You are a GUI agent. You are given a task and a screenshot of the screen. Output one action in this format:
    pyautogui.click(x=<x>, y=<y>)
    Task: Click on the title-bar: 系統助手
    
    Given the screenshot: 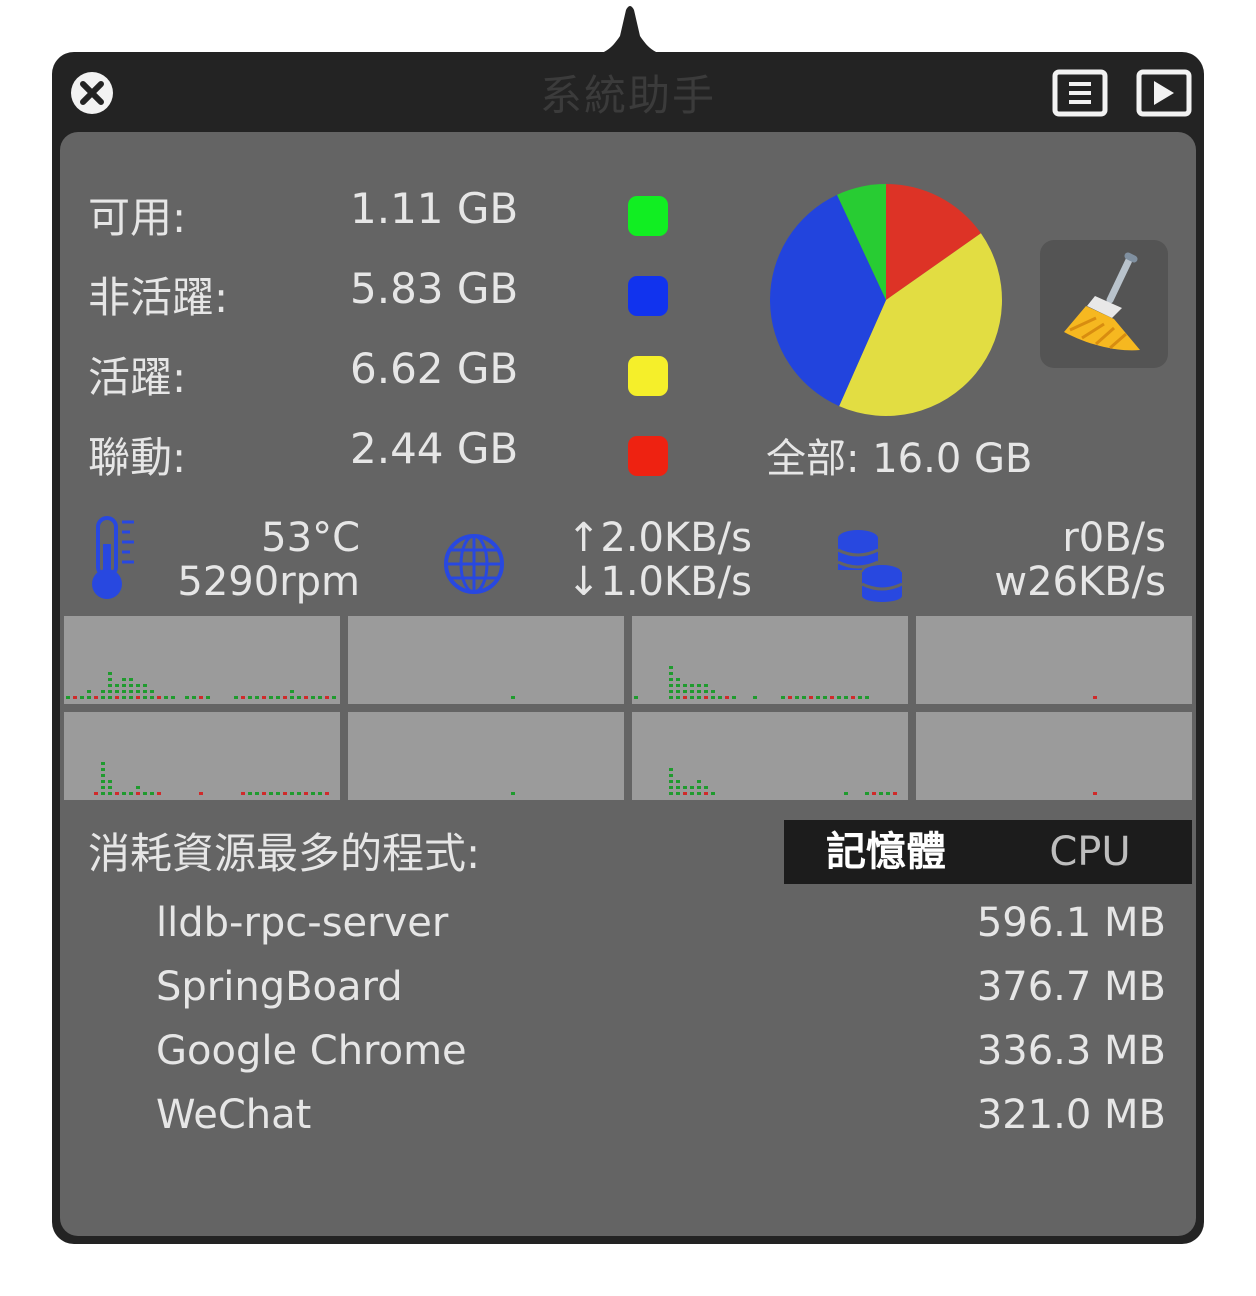 What is the action you would take?
    pyautogui.click(x=628, y=92)
    